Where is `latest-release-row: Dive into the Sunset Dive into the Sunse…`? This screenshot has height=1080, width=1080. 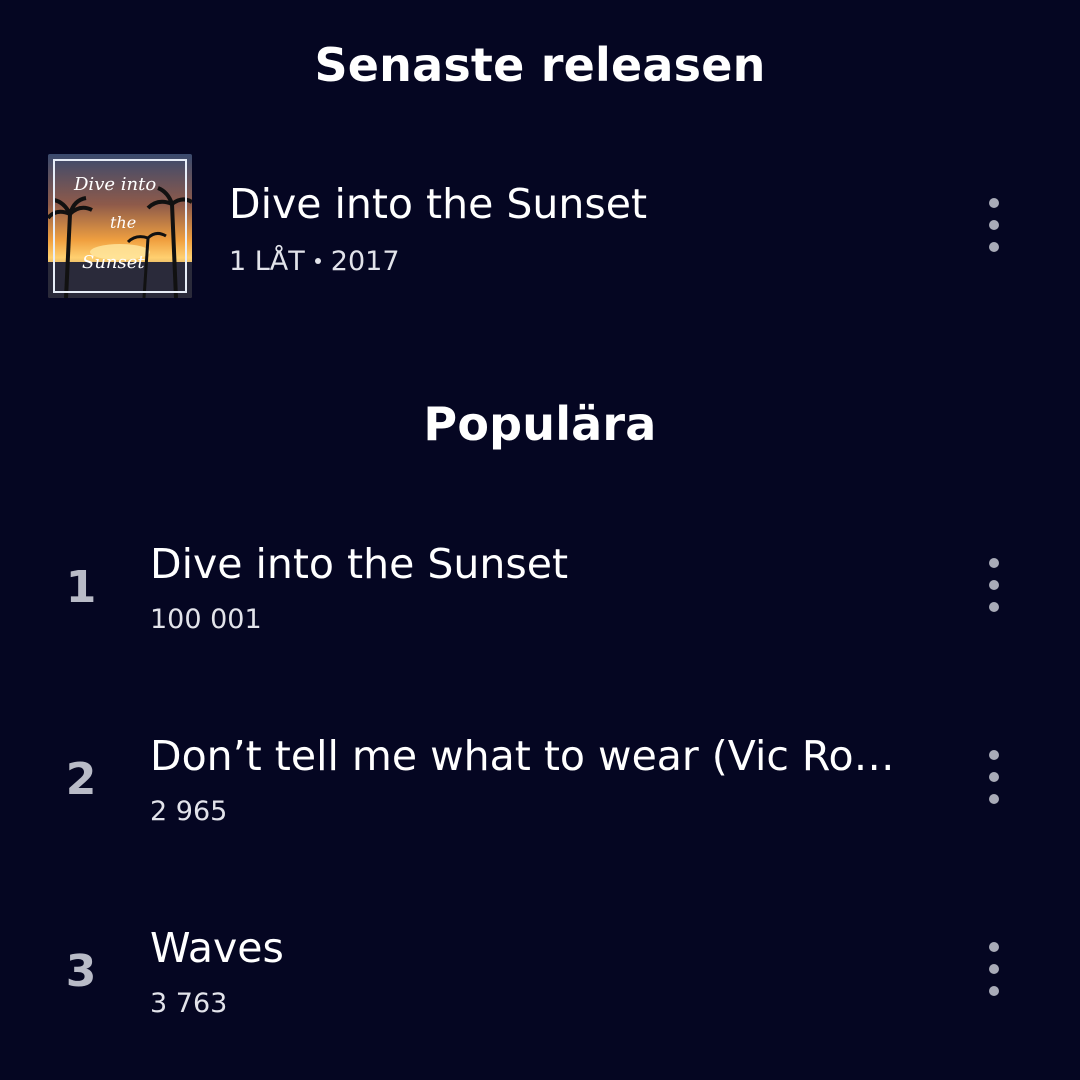 latest-release-row: Dive into the Sunset Dive into the Sunse… is located at coordinates (548, 227).